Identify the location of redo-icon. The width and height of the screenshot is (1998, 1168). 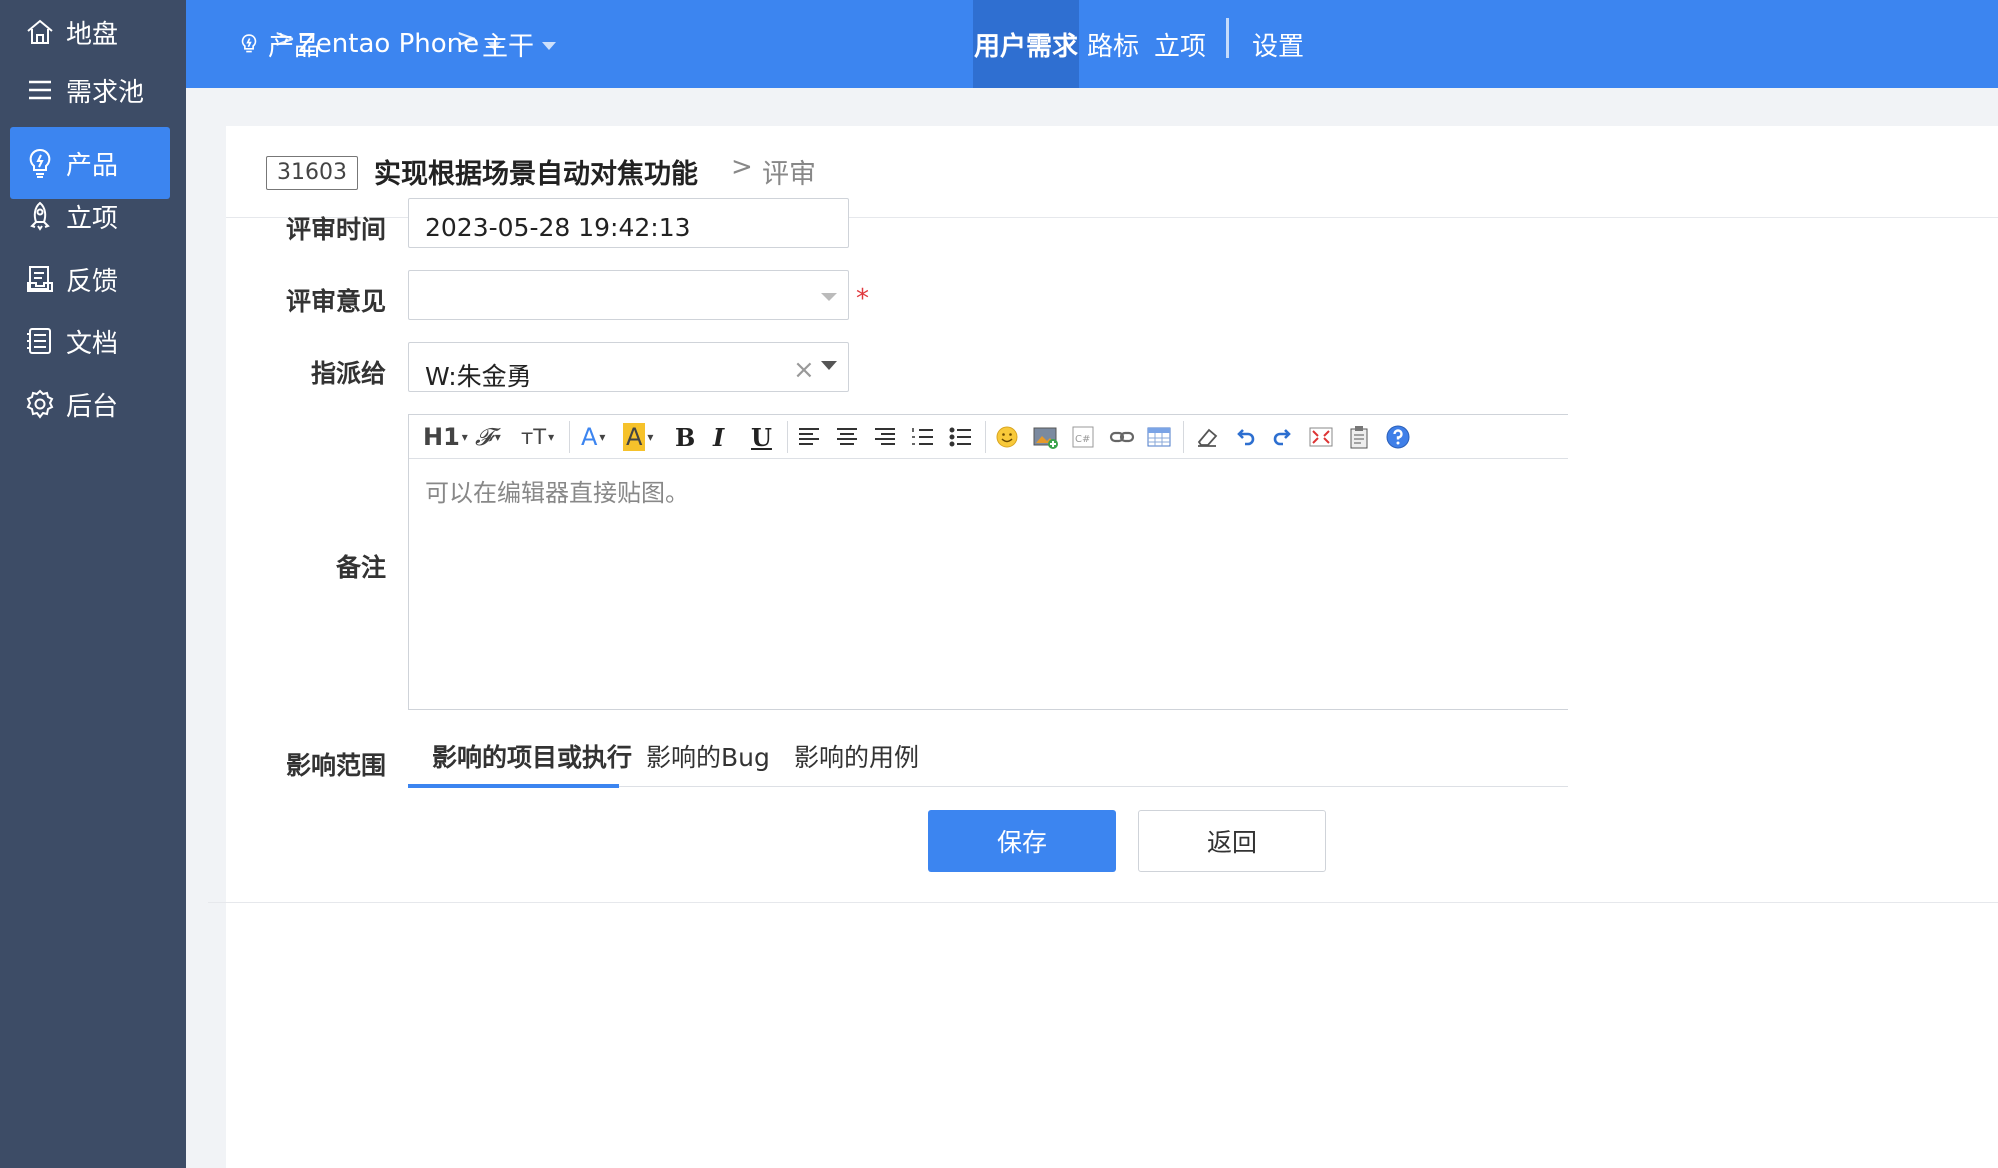
(1283, 437).